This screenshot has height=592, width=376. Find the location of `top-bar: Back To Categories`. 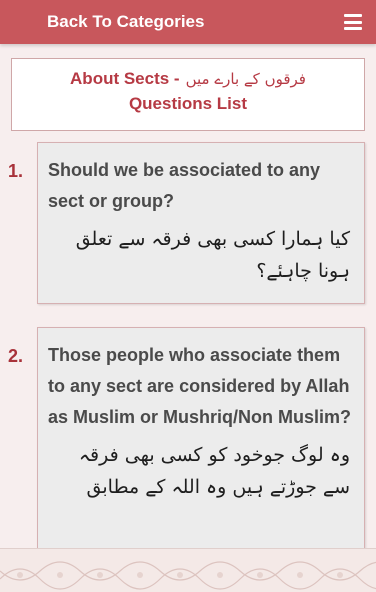

top-bar: Back To Categories is located at coordinates (188, 22).